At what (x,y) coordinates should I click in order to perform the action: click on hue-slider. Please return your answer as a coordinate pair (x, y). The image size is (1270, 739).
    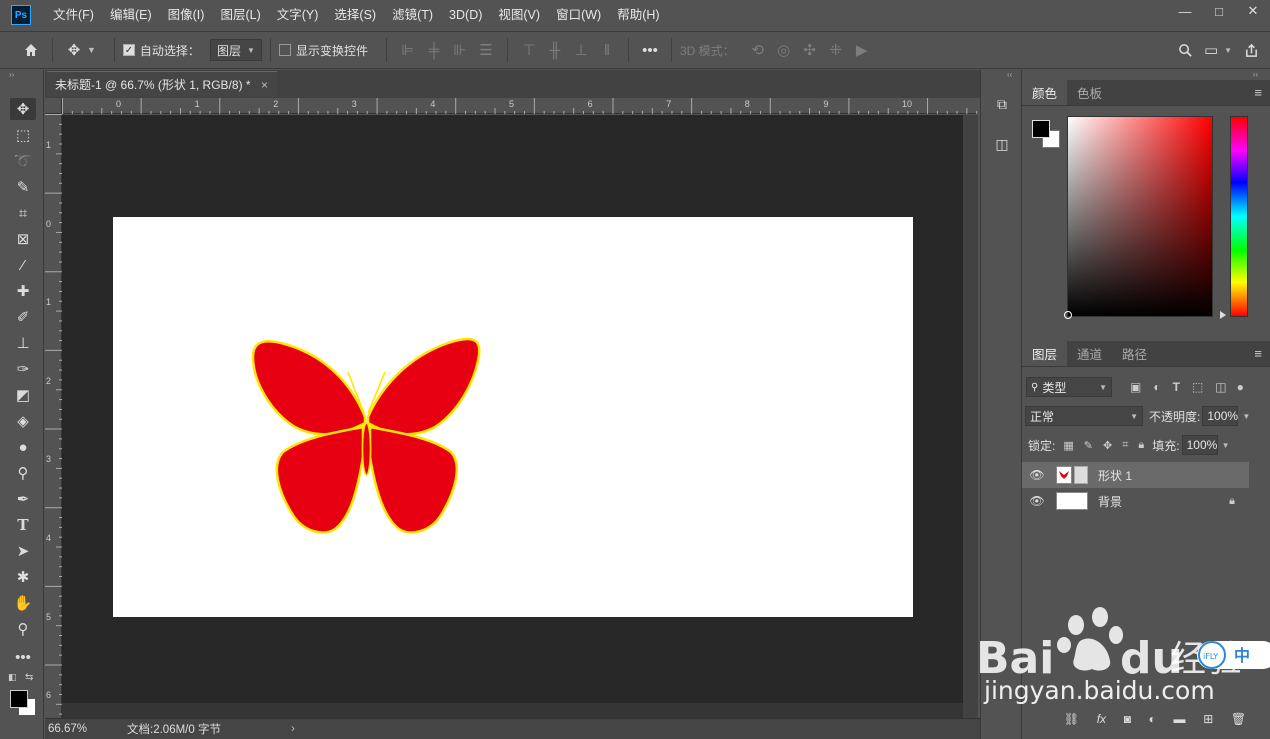
    Looking at the image, I should click on (1239, 216).